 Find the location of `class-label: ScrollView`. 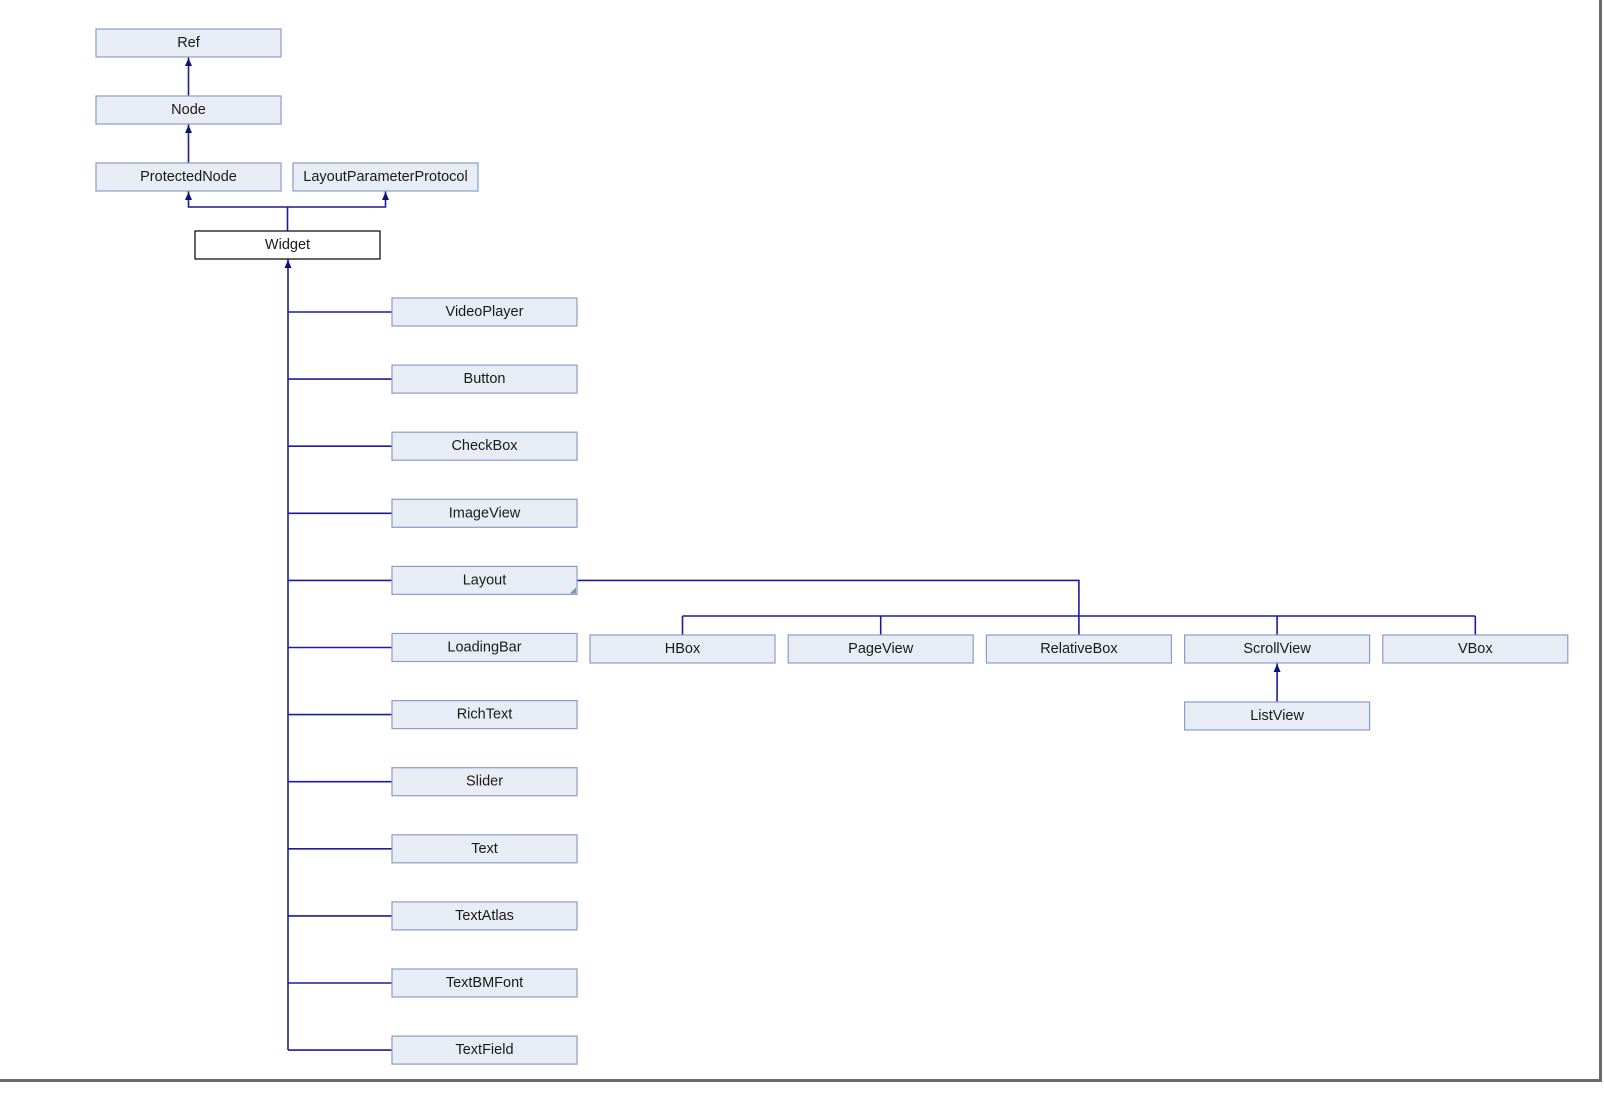

class-label: ScrollView is located at coordinates (1277, 649).